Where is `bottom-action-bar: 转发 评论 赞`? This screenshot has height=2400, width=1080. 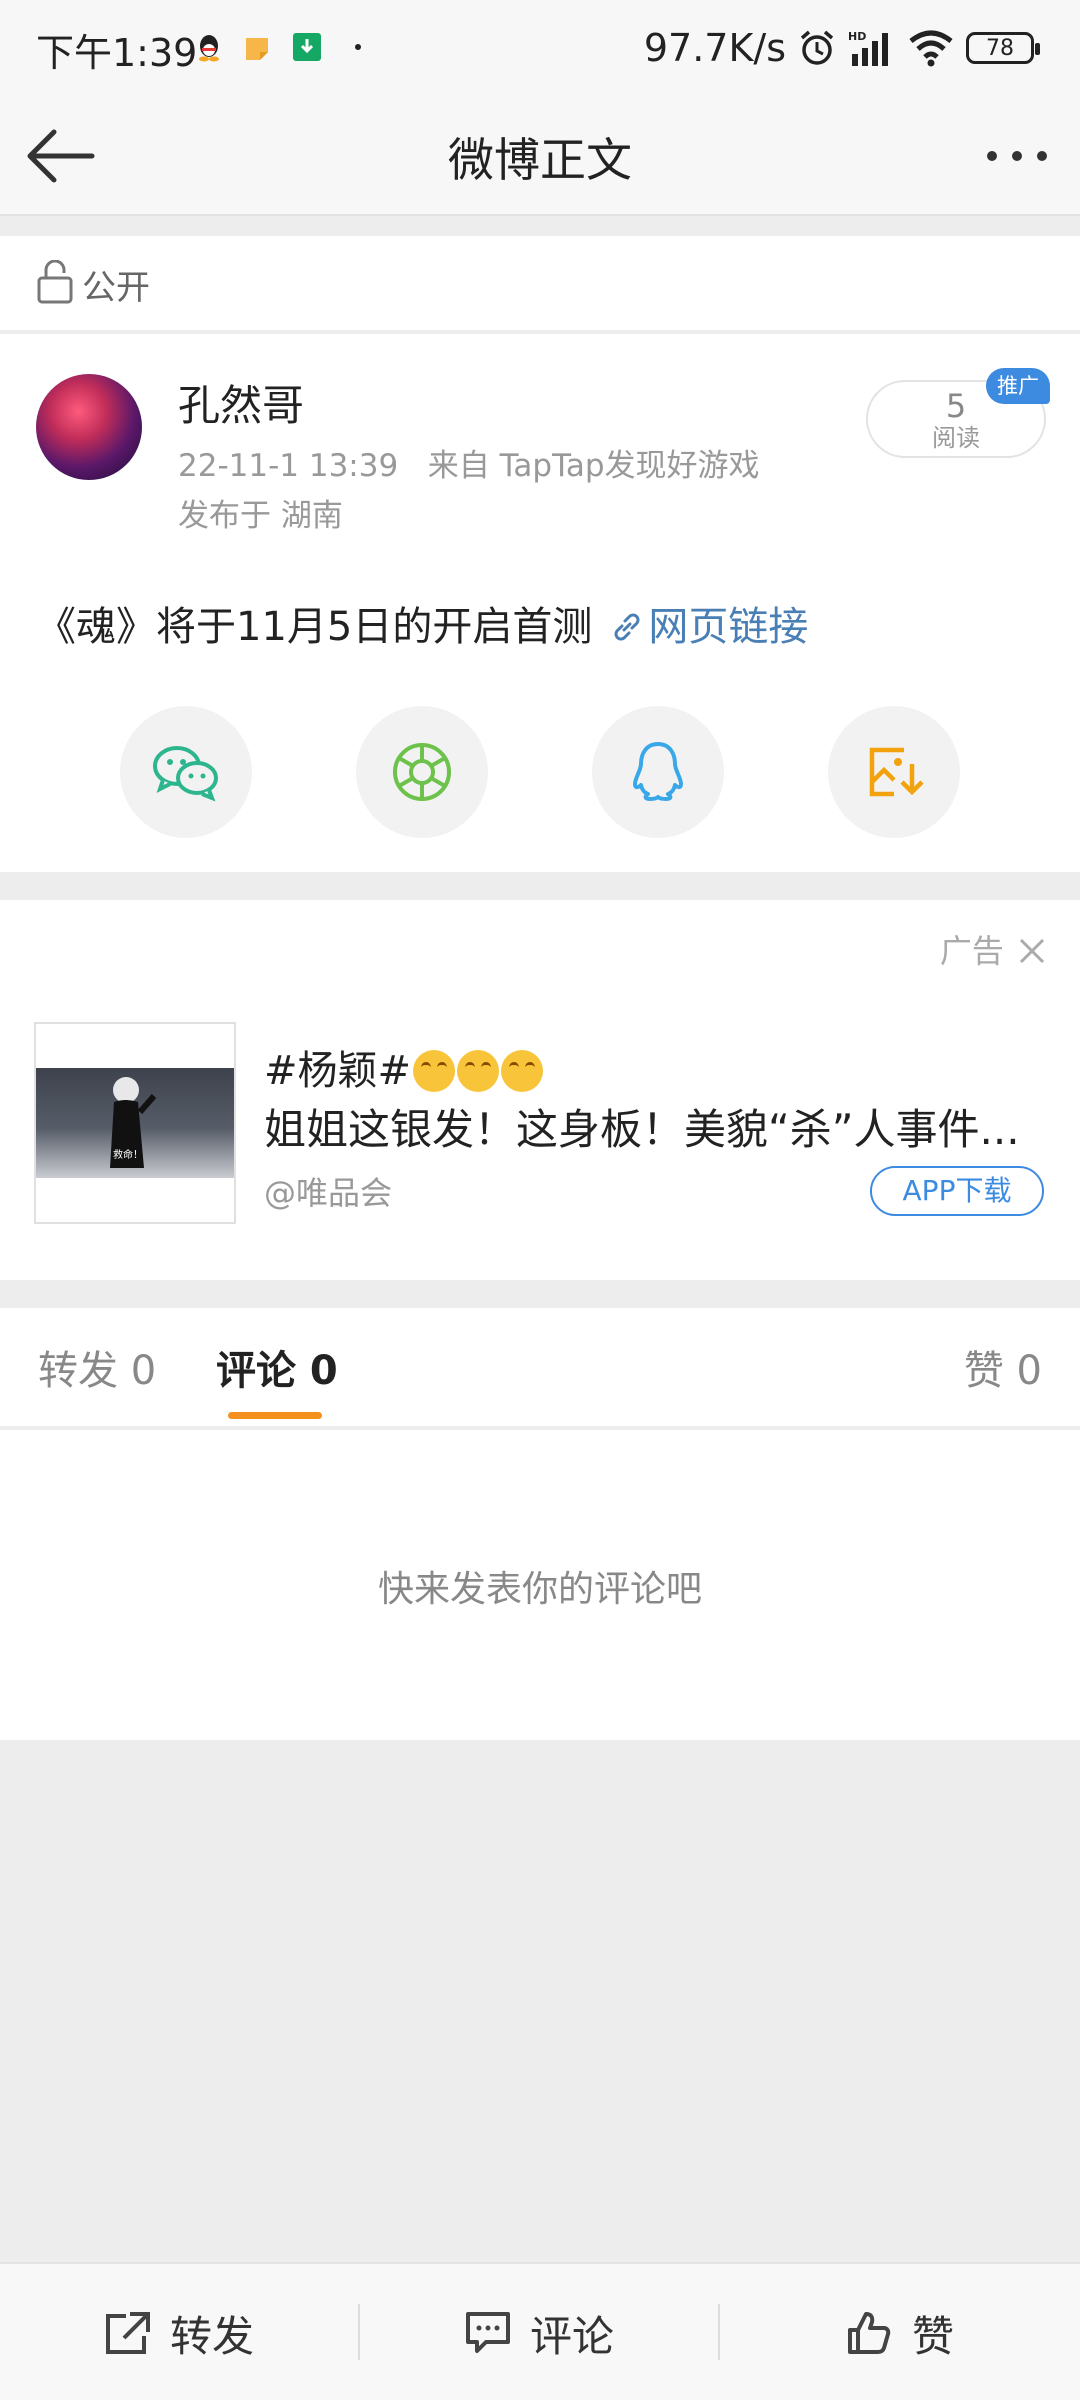 bottom-action-bar: 转发 评论 赞 is located at coordinates (540, 2331).